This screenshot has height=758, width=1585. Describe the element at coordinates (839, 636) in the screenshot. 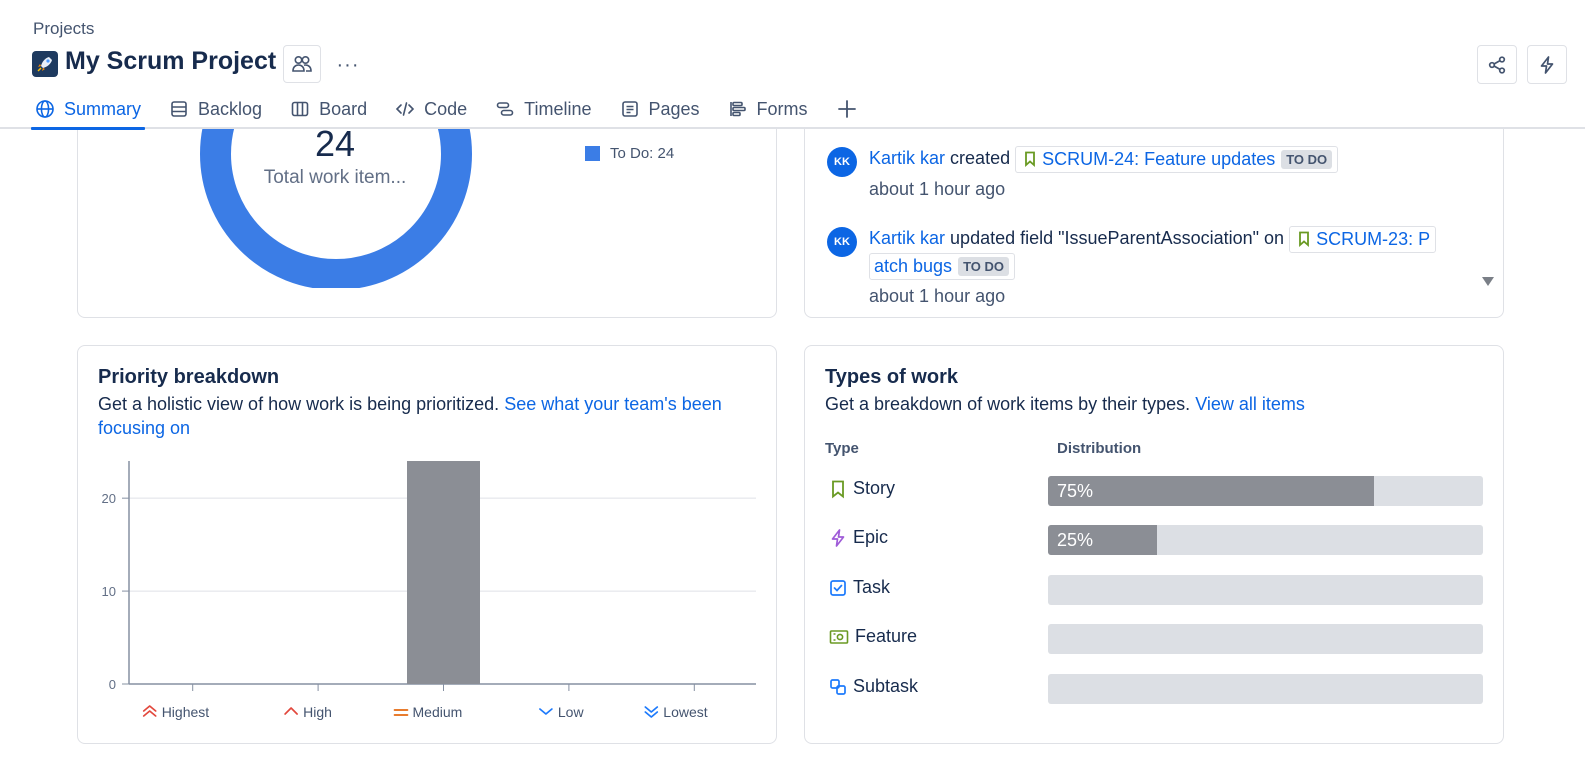

I see `feature-icon` at that location.